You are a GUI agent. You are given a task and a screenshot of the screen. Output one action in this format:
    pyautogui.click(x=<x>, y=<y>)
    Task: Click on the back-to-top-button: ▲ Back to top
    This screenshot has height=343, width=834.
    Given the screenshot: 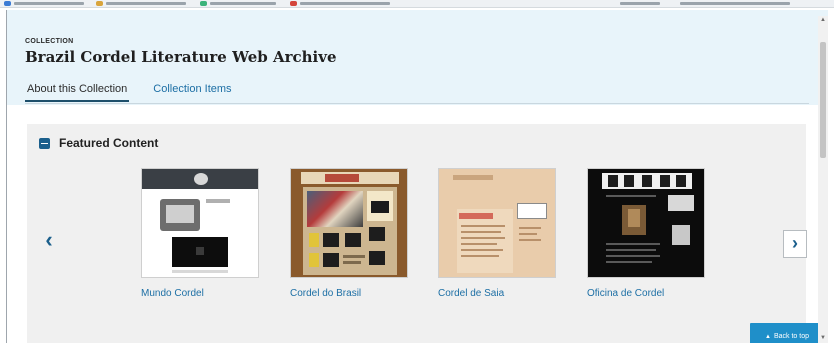 What is the action you would take?
    pyautogui.click(x=787, y=333)
    